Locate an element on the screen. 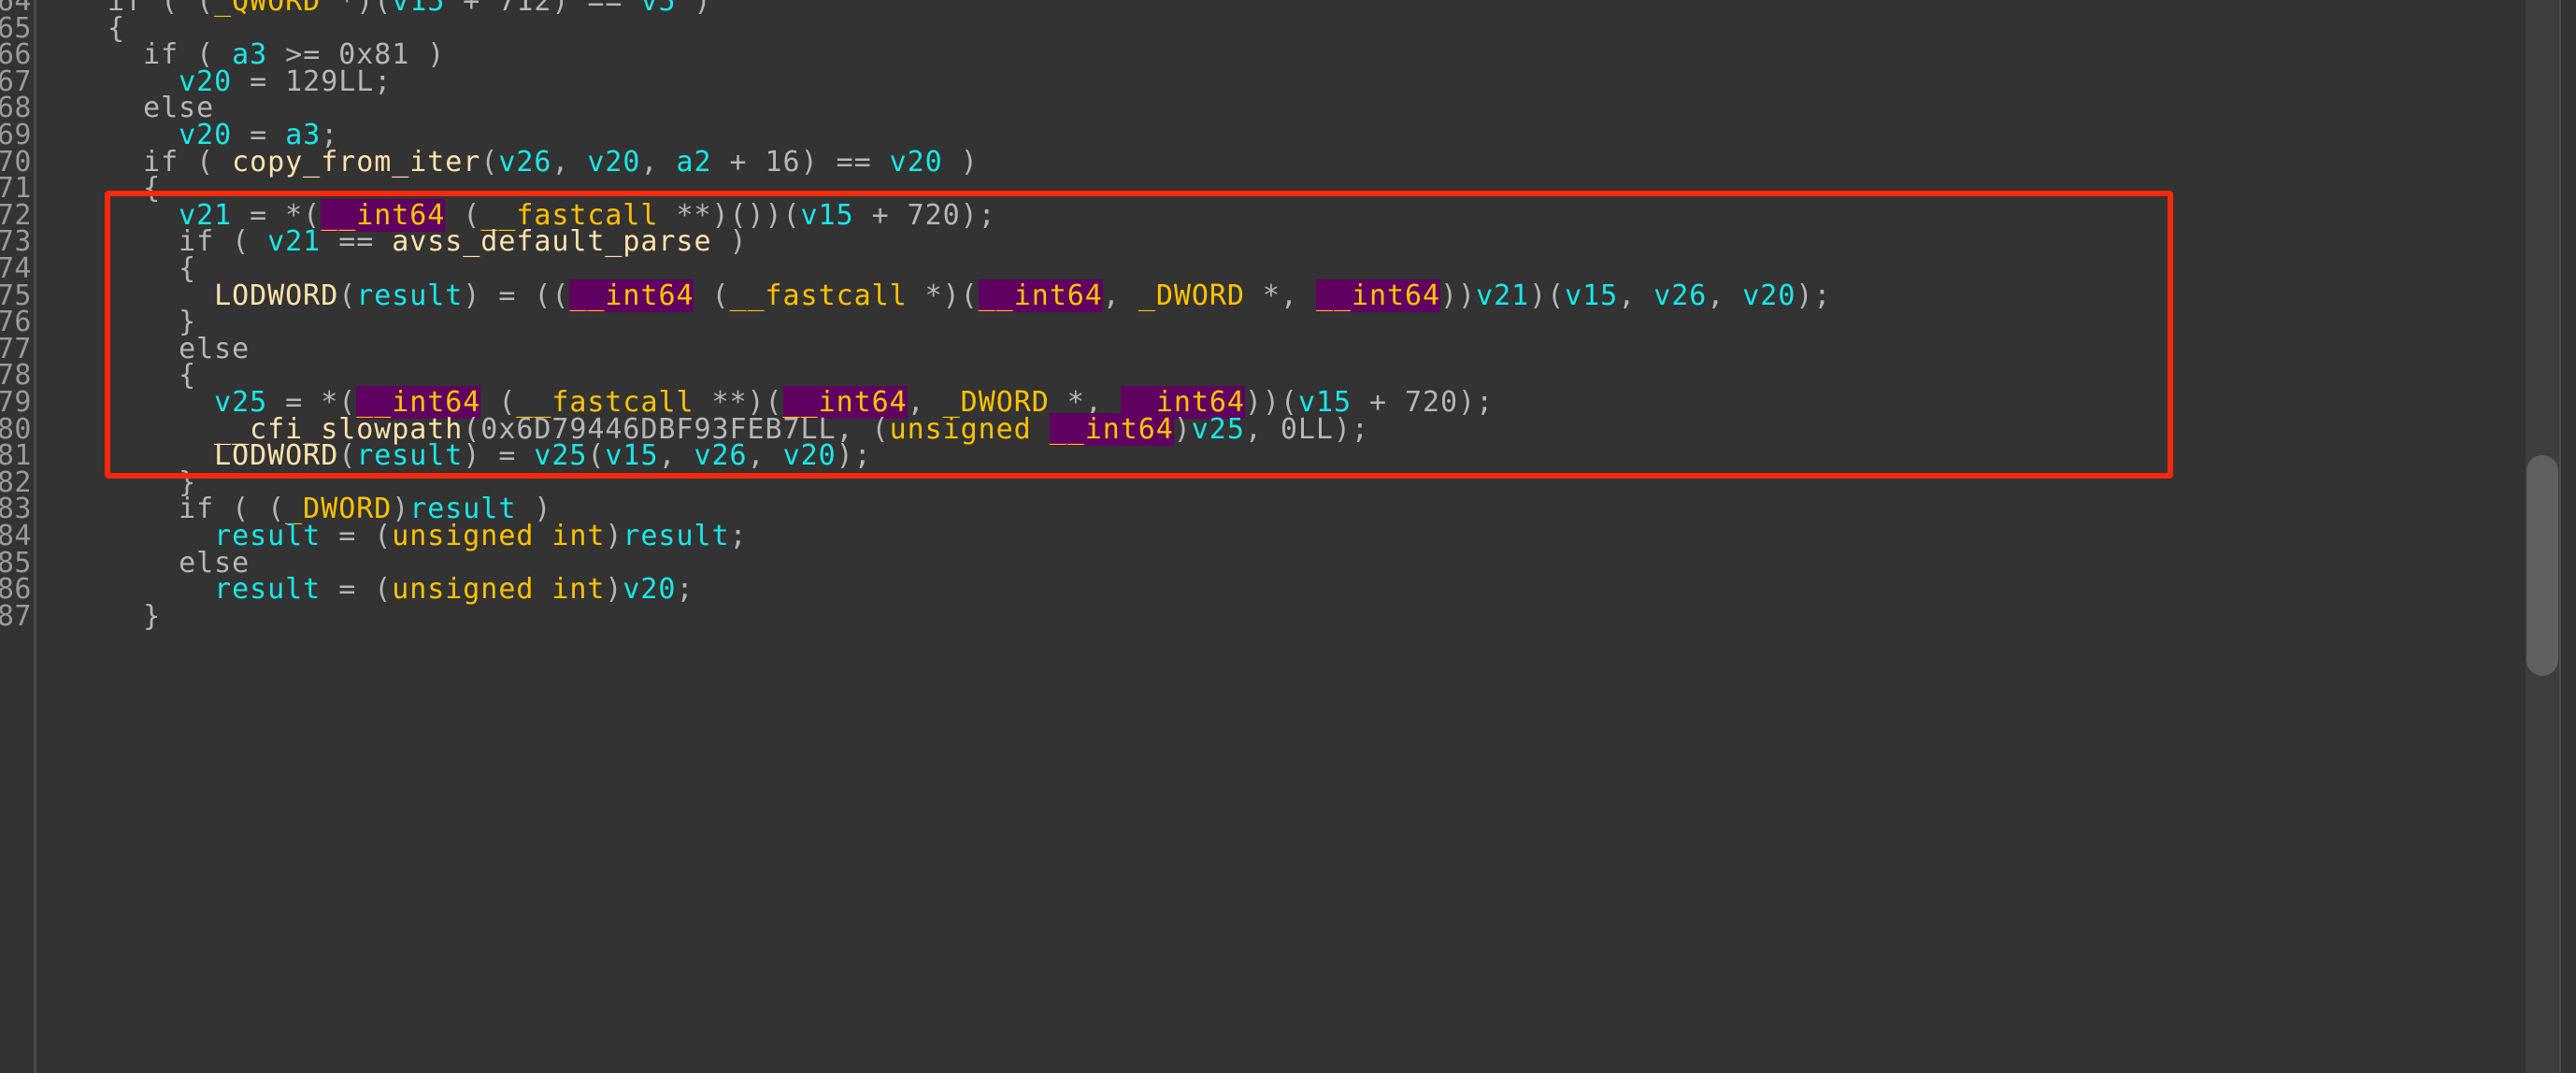  code-token: _DWORD is located at coordinates (1191, 296).